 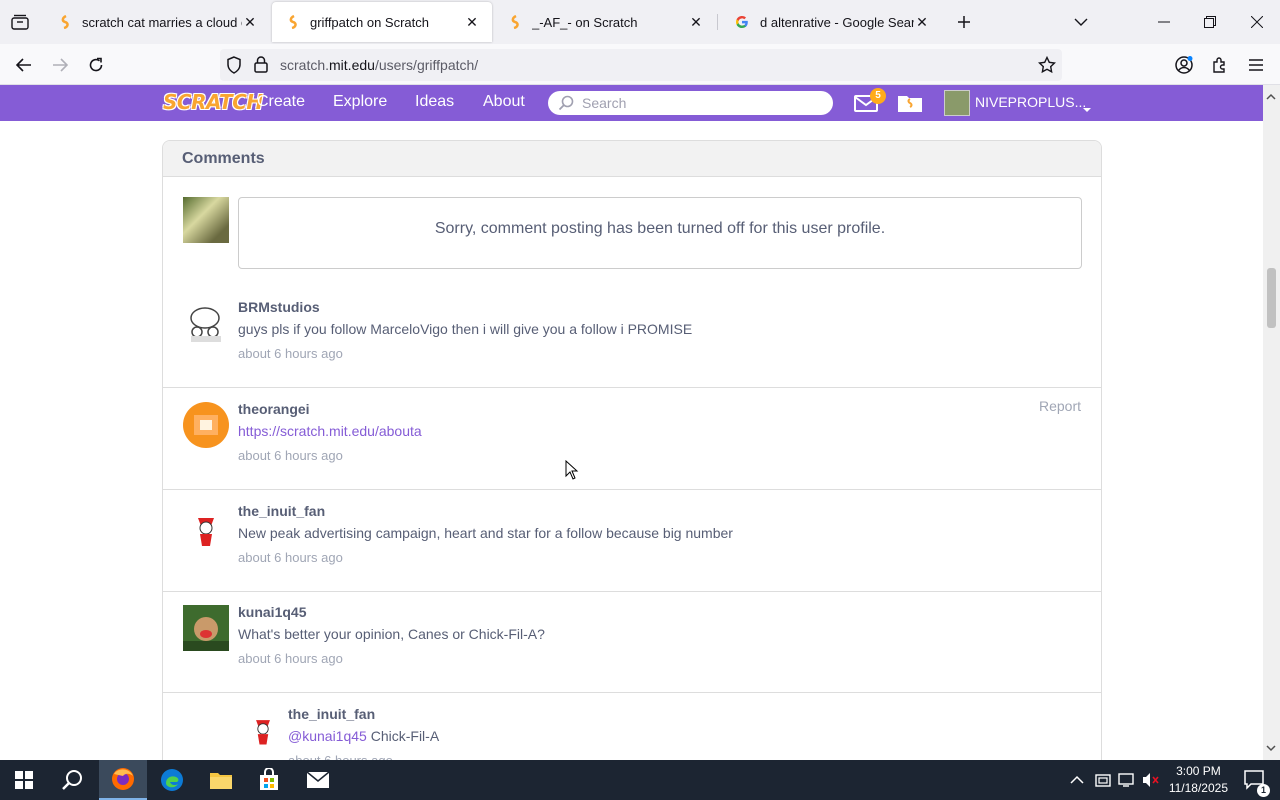 What do you see at coordinates (910, 105) in the screenshot?
I see `my-stuff-folder-icon` at bounding box center [910, 105].